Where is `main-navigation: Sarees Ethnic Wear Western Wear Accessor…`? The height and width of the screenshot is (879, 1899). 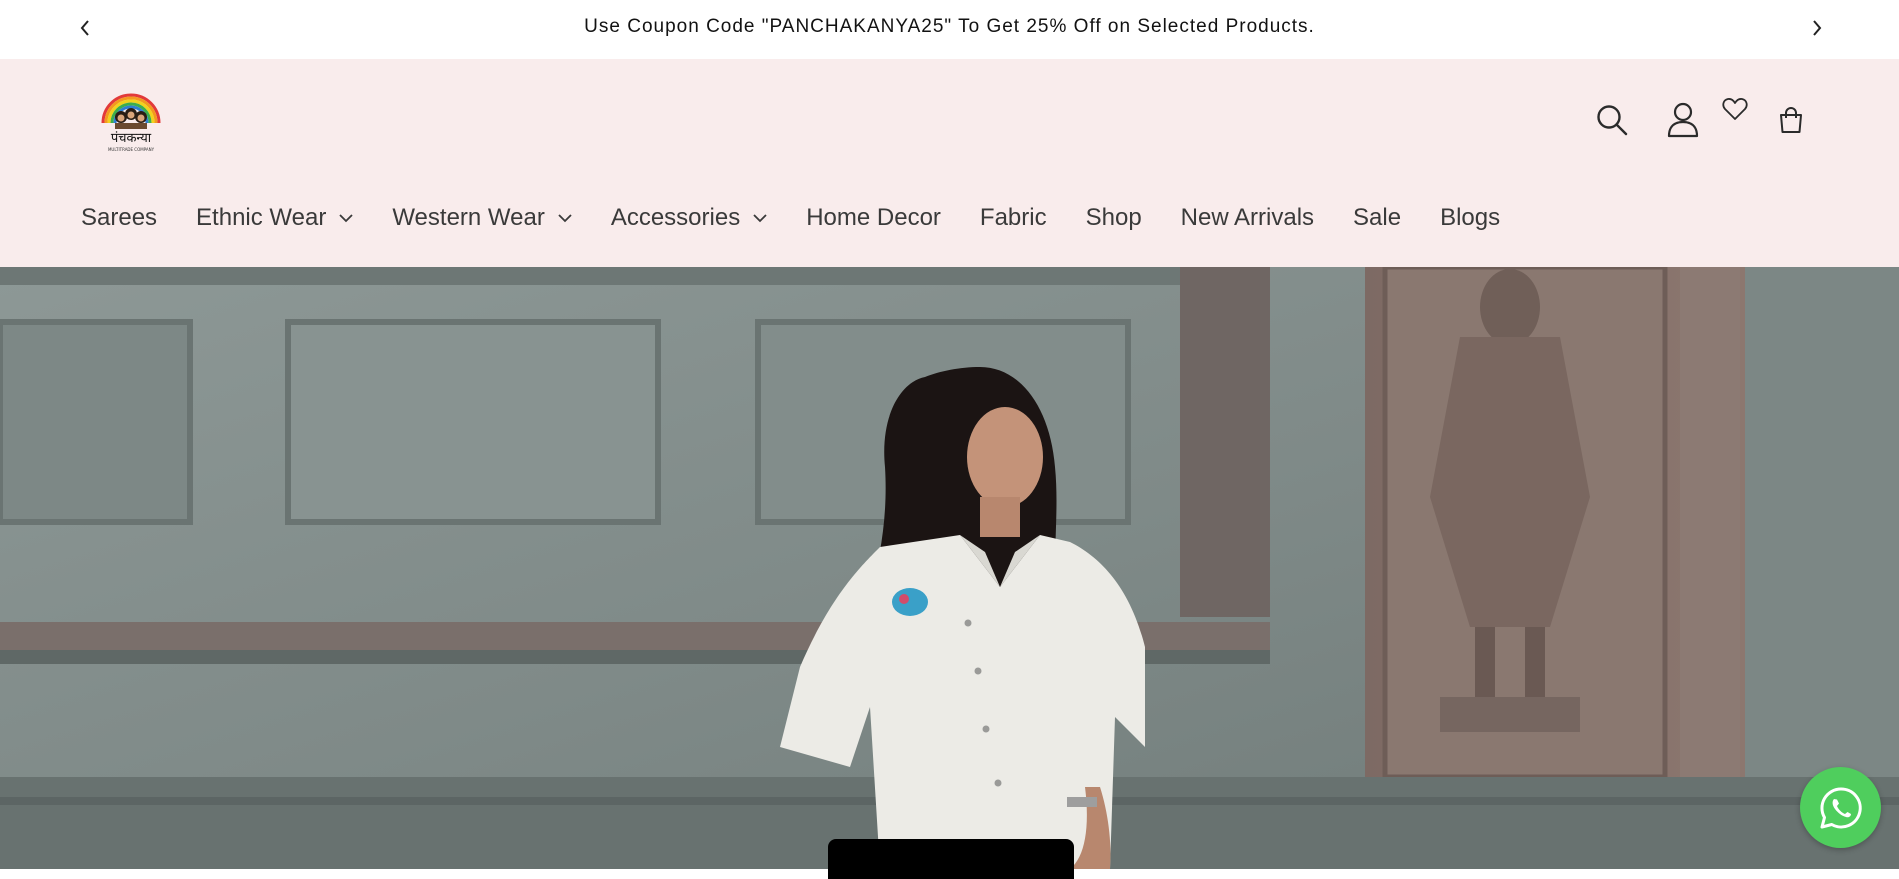 main-navigation: Sarees Ethnic Wear Western Wear Accessor… is located at coordinates (810, 218).